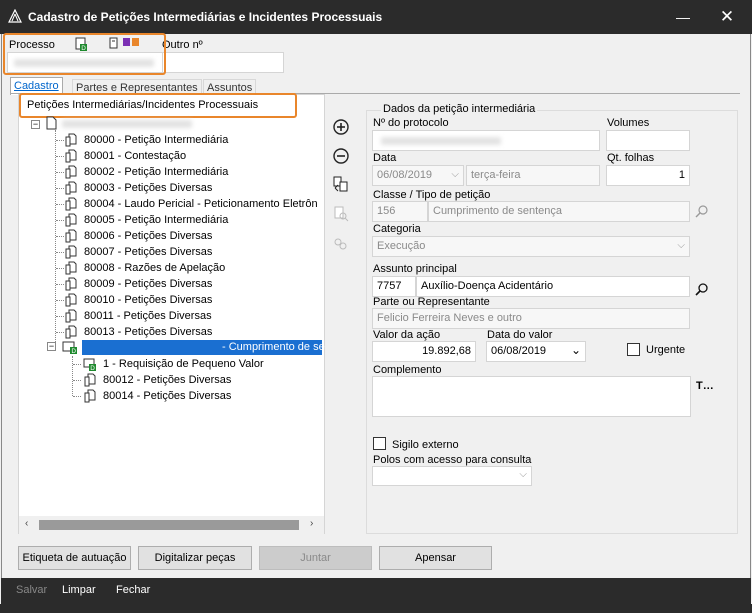  I want to click on classe-label: Classe / Tipo de petição, so click(432, 195).